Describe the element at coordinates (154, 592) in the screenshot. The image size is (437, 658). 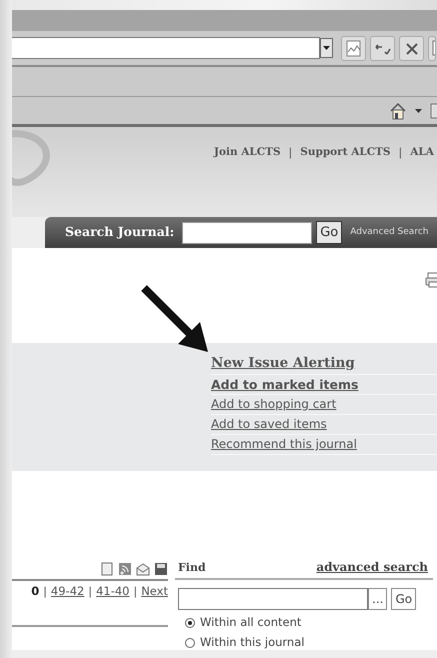
I see `page-link: Next` at that location.